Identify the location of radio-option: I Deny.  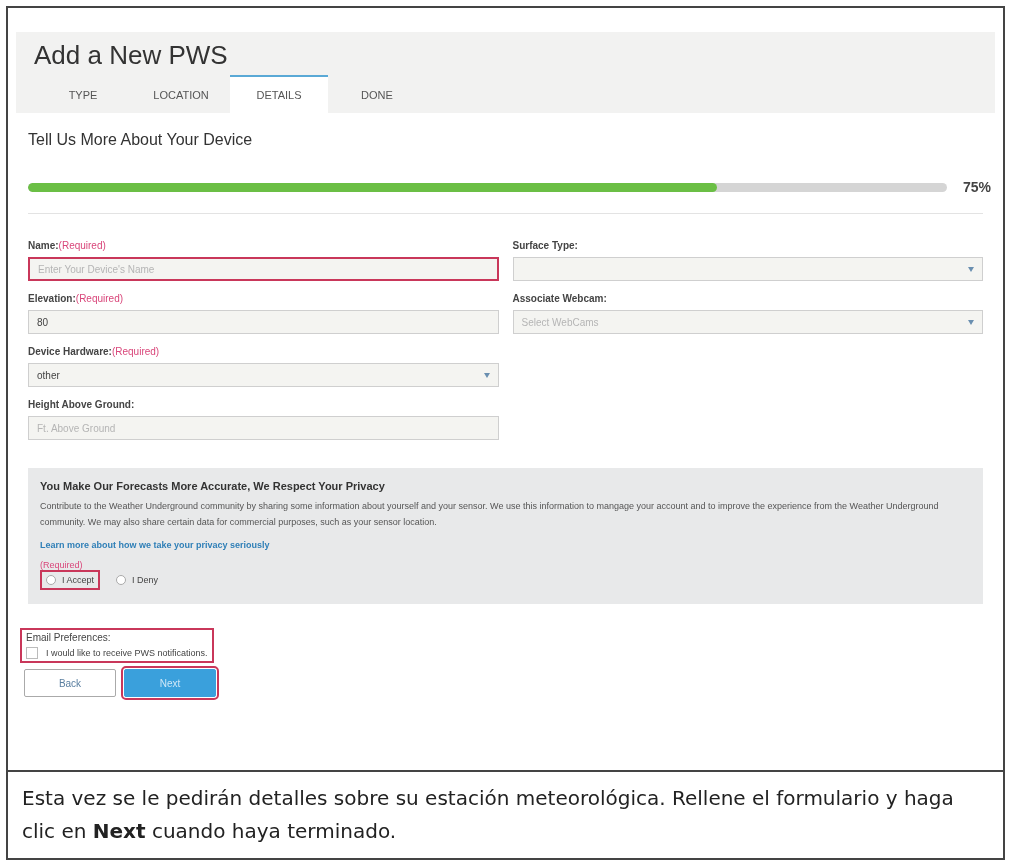
(137, 580).